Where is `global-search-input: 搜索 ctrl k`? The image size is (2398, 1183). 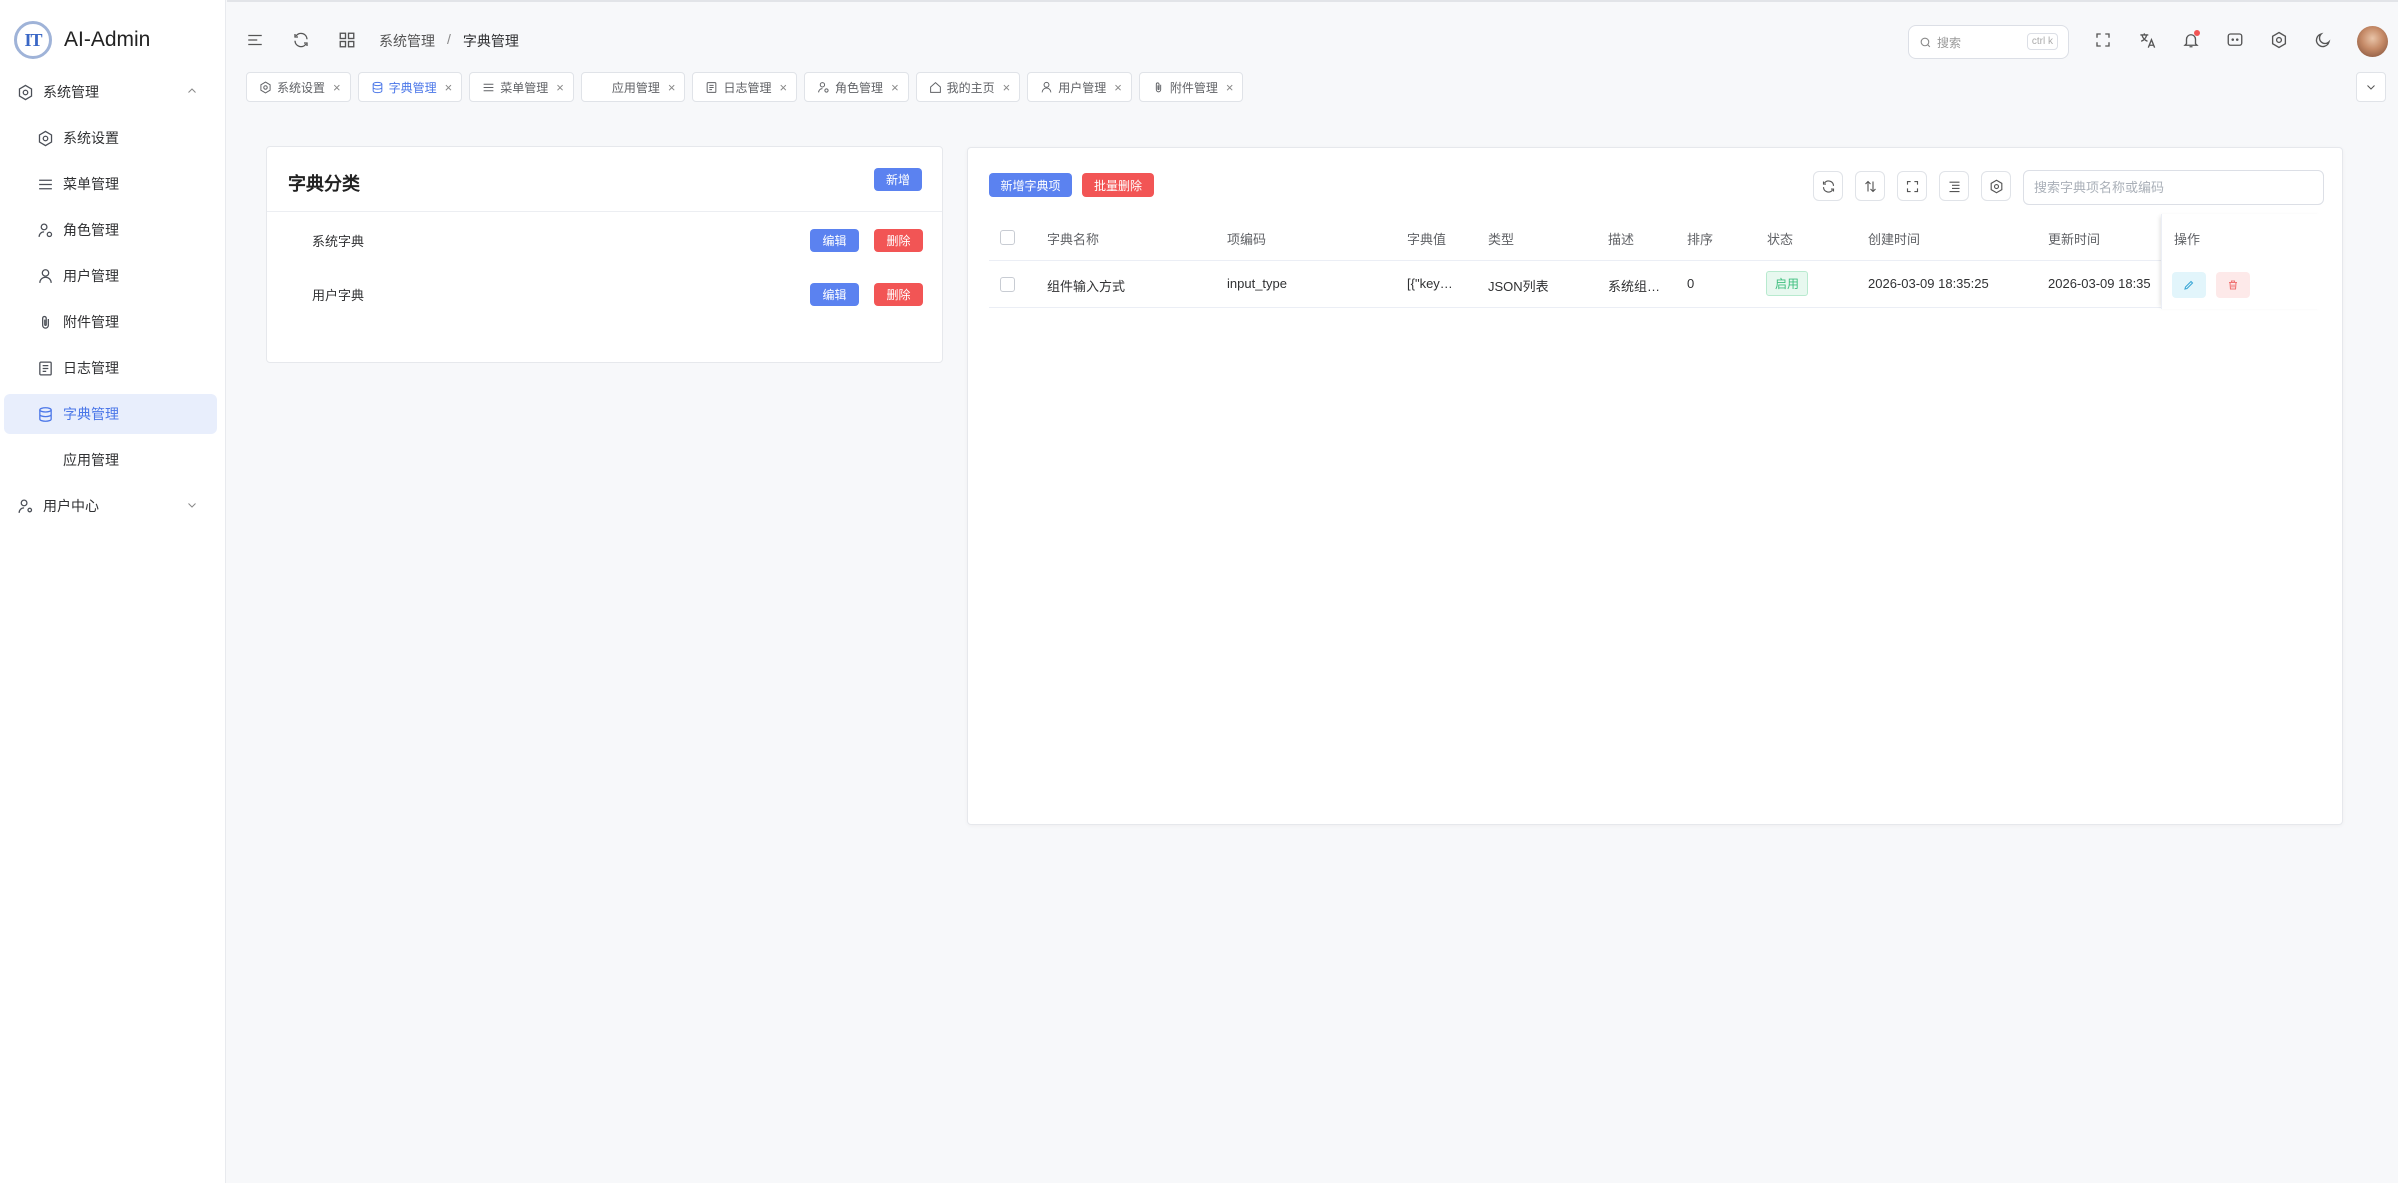 global-search-input: 搜索 ctrl k is located at coordinates (1988, 42).